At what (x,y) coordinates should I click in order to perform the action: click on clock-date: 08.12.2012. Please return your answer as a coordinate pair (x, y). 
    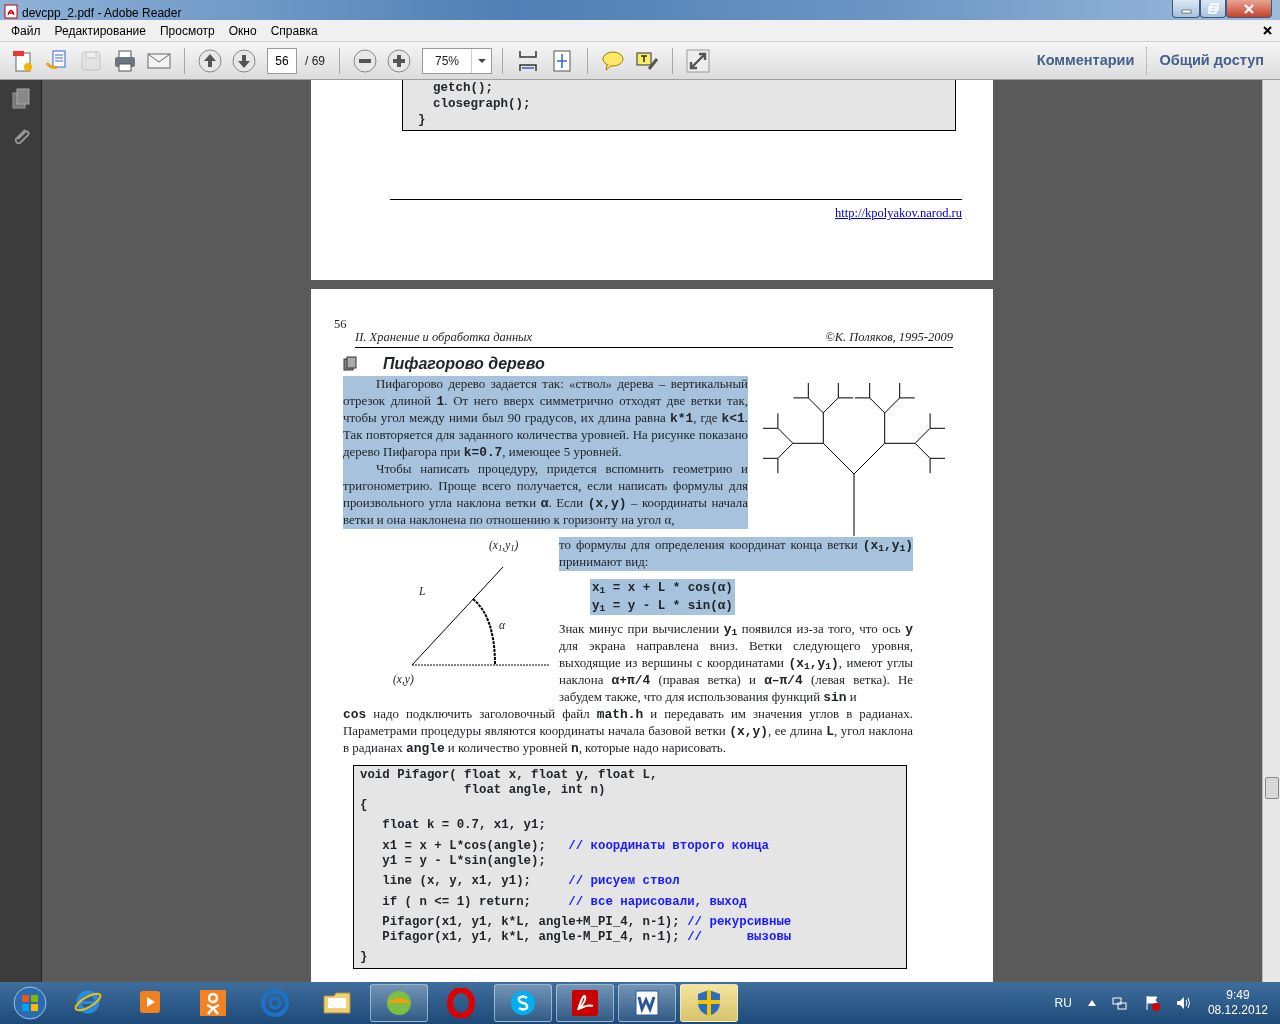
    Looking at the image, I should click on (1237, 1010).